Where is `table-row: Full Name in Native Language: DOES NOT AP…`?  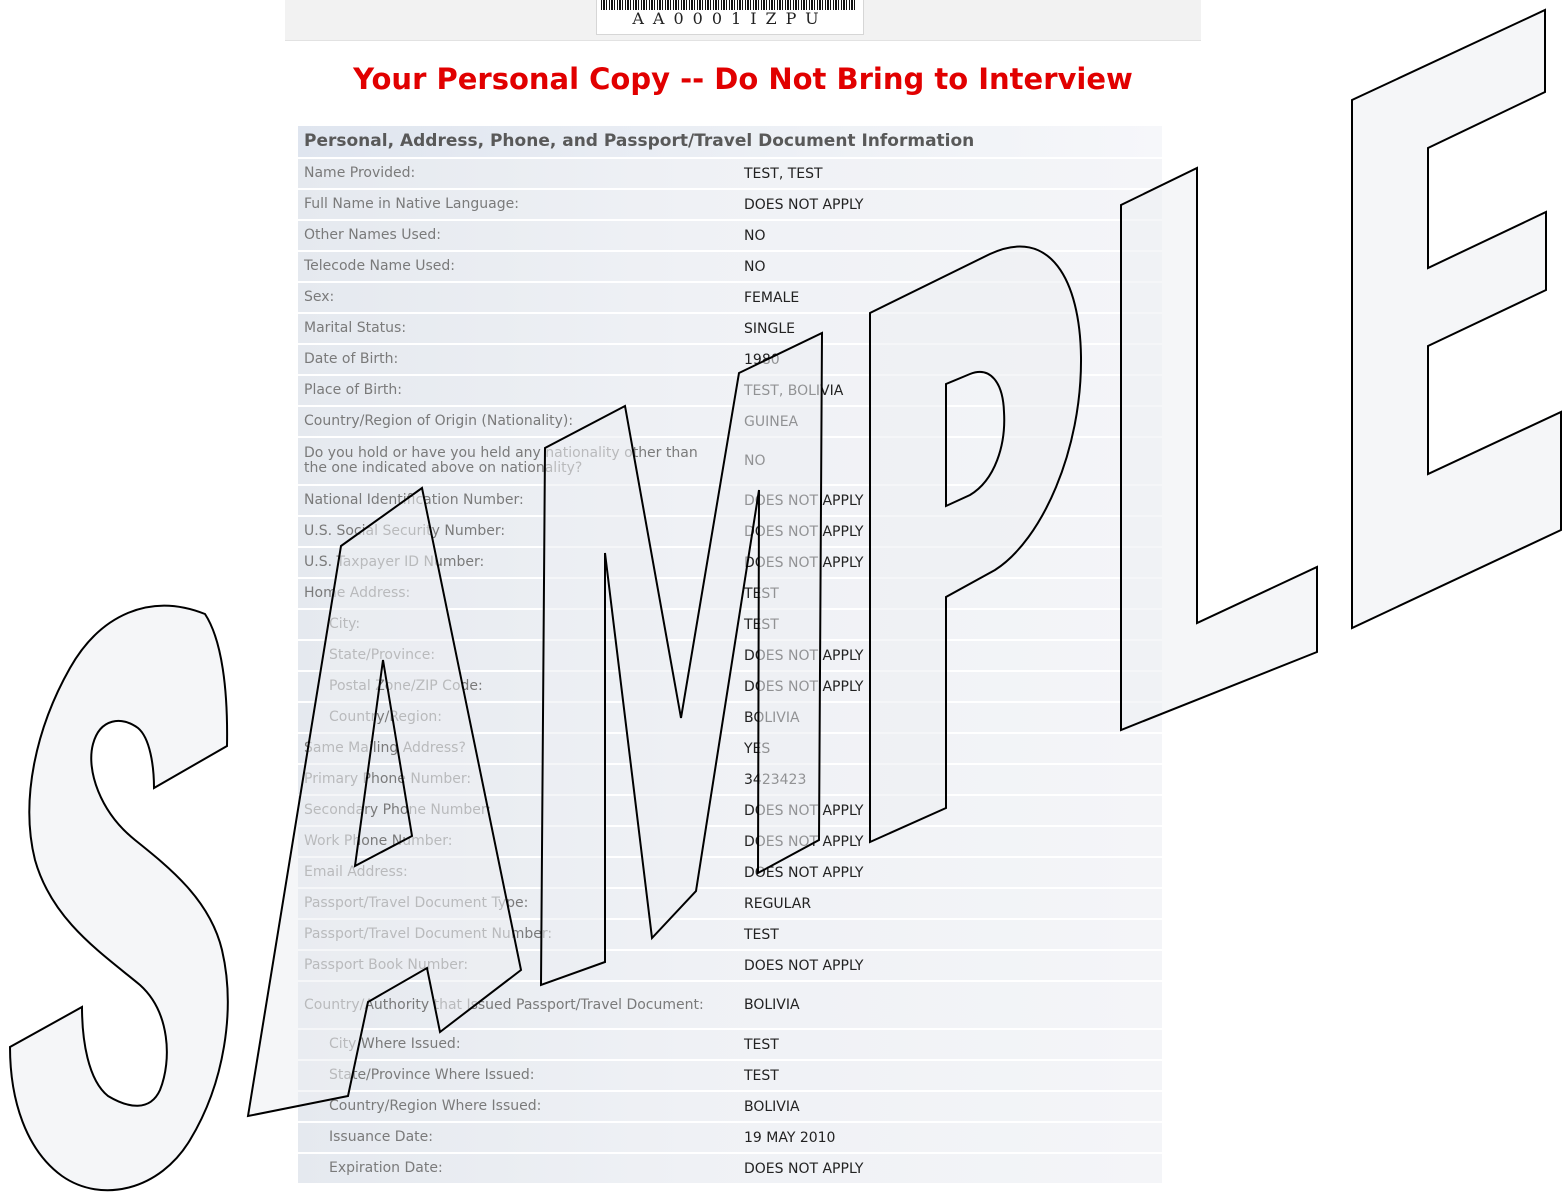 table-row: Full Name in Native Language: DOES NOT AP… is located at coordinates (730, 203).